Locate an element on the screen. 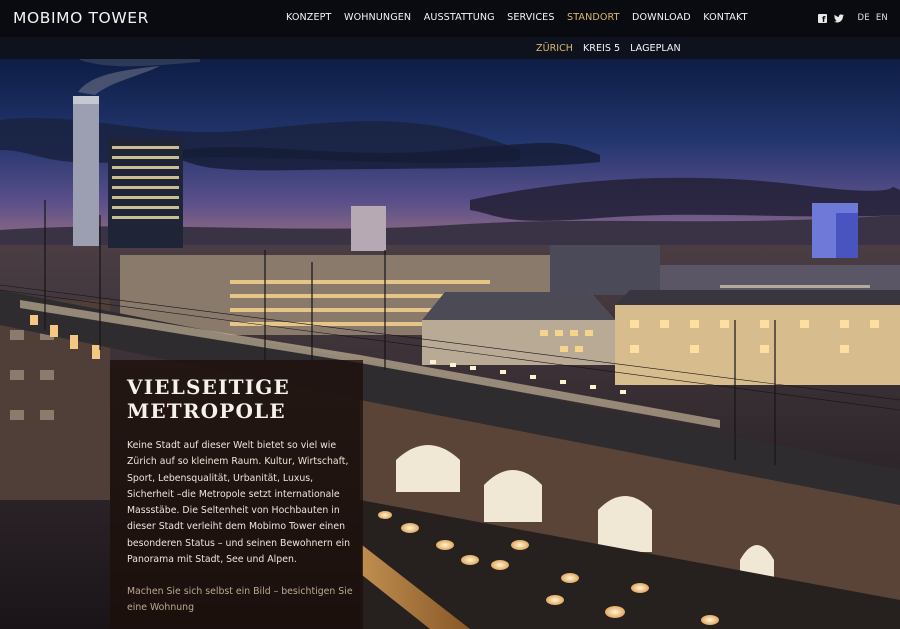  nav-item-download: DOWNLOAD is located at coordinates (661, 17).